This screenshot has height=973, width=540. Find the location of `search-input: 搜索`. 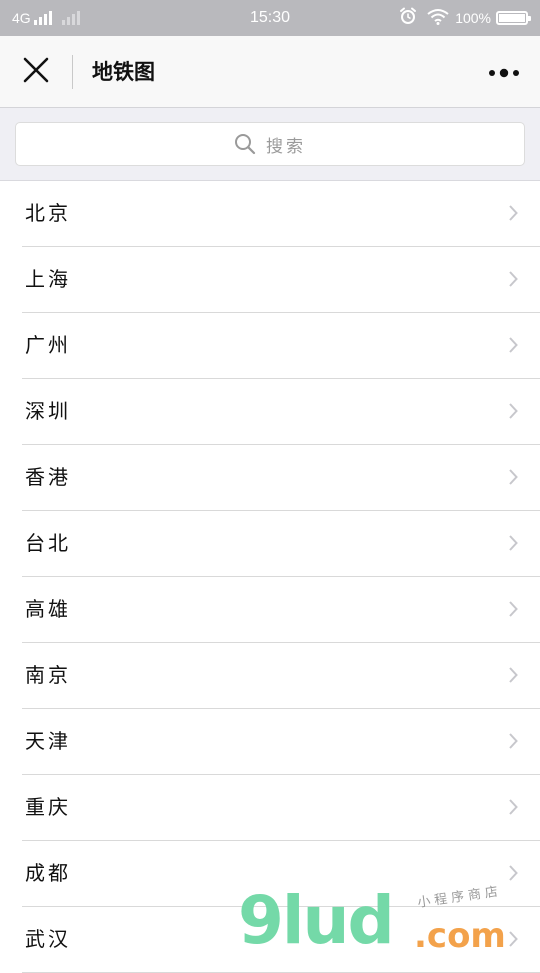

search-input: 搜索 is located at coordinates (270, 144).